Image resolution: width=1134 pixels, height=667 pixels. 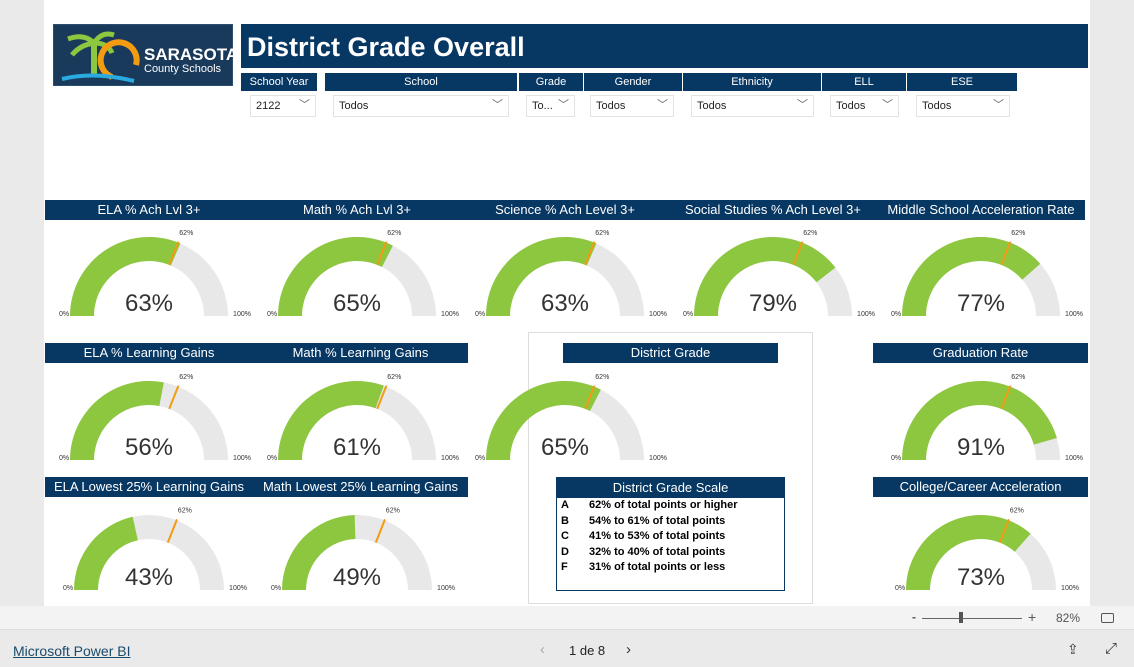 What do you see at coordinates (100, 57) in the screenshot?
I see `palm-tree-logo-icon` at bounding box center [100, 57].